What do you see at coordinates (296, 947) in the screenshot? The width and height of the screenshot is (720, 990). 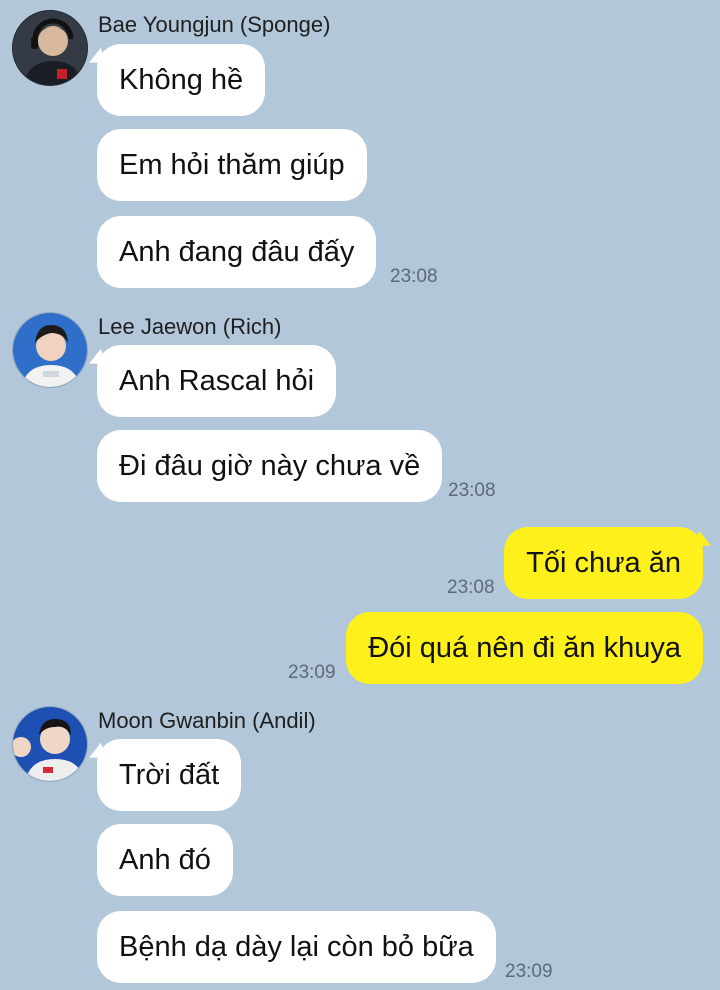 I see `message-bubble: Bệnh dạ dày lại còn bỏ bữa` at bounding box center [296, 947].